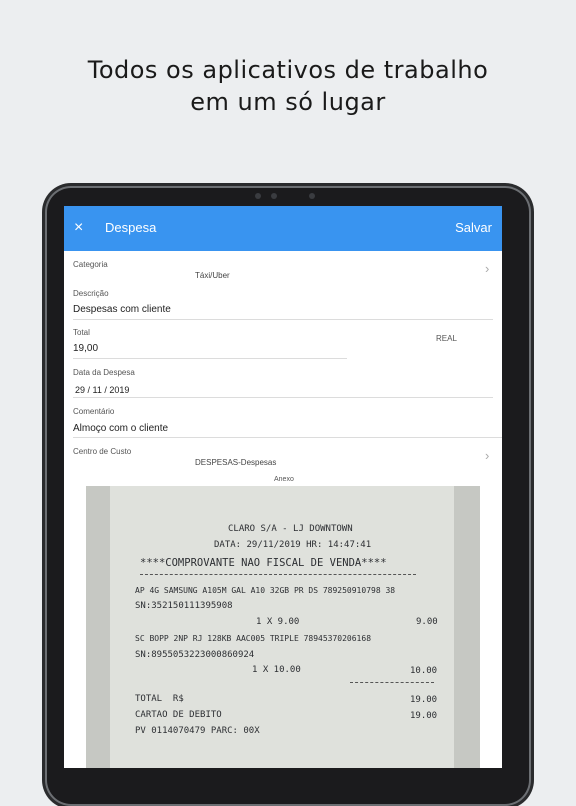 The width and height of the screenshot is (576, 806). Describe the element at coordinates (104, 372) in the screenshot. I see `data-label: Data da Despesa` at that location.